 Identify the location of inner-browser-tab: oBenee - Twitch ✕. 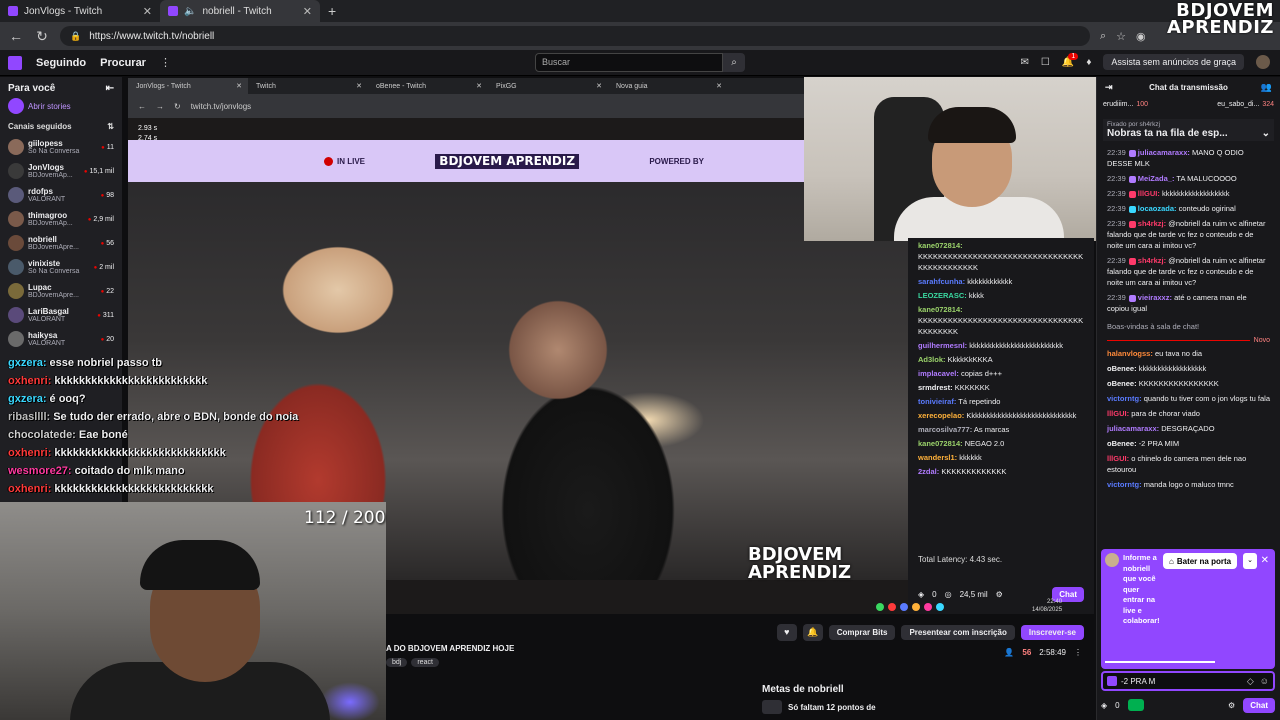
(428, 86).